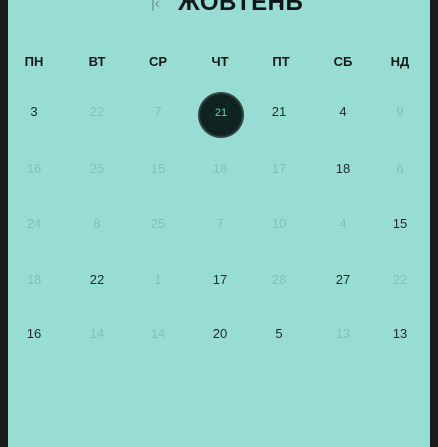 This screenshot has height=447, width=438. Describe the element at coordinates (97, 224) in the screenshot. I see `calendar-day: 8` at that location.